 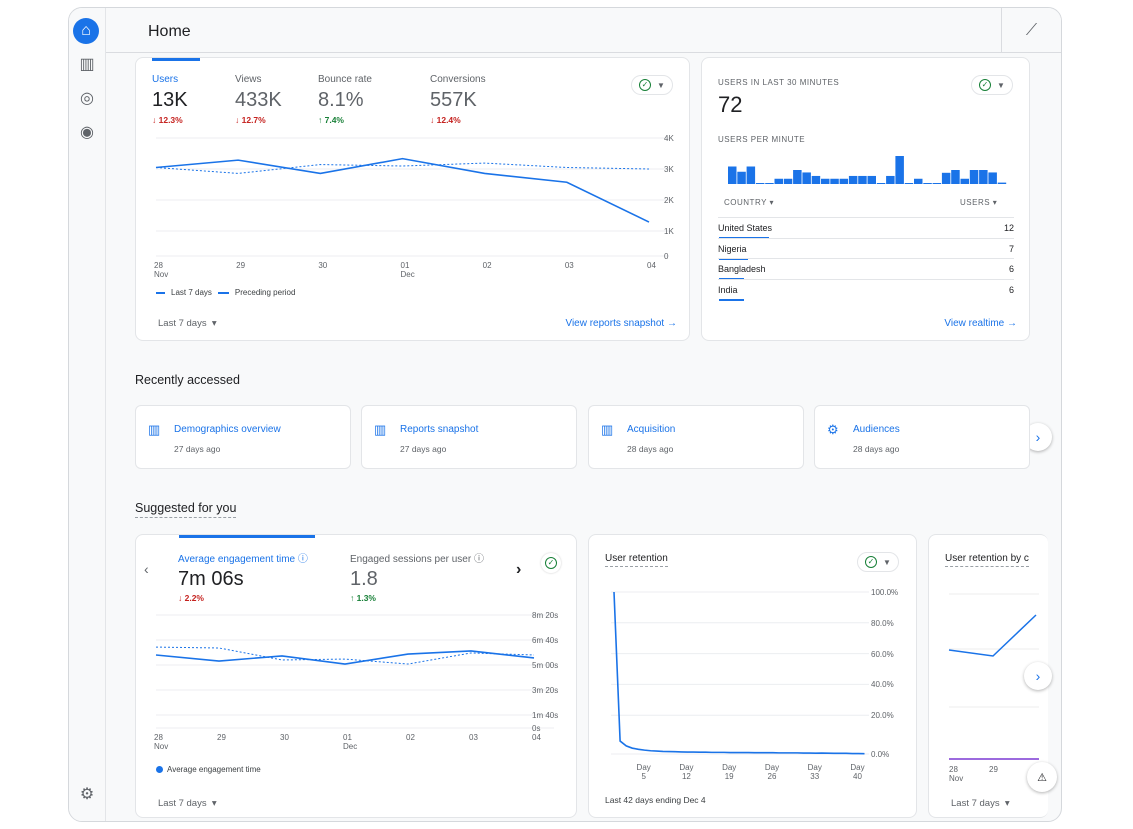 What do you see at coordinates (655, 800) in the screenshot?
I see `retention-footer: Last 42 days ending Dec 4` at bounding box center [655, 800].